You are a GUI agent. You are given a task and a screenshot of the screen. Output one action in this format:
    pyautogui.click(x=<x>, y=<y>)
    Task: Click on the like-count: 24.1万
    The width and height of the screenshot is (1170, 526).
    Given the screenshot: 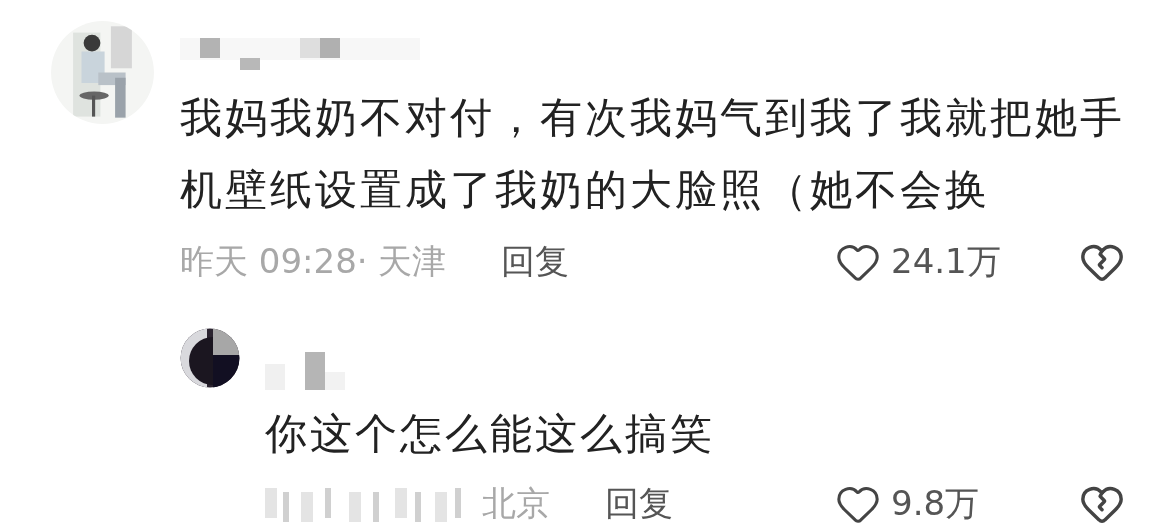 What is the action you would take?
    pyautogui.click(x=946, y=261)
    